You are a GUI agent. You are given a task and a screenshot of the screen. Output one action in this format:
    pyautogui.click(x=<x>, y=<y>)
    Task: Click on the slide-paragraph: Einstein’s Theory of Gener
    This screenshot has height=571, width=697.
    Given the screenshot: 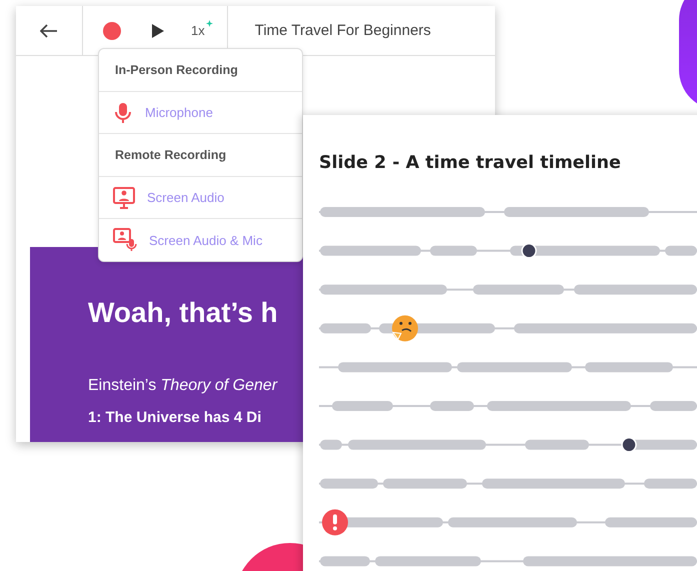 What is the action you would take?
    pyautogui.click(x=183, y=386)
    